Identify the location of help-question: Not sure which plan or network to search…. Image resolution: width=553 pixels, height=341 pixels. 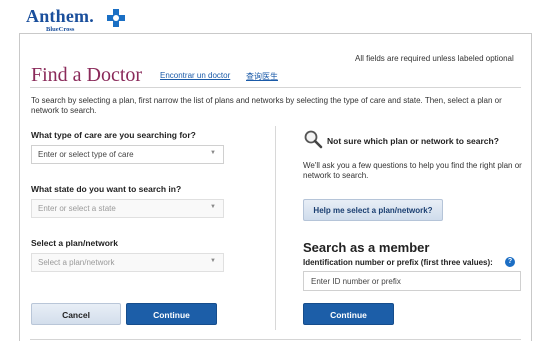
(413, 141).